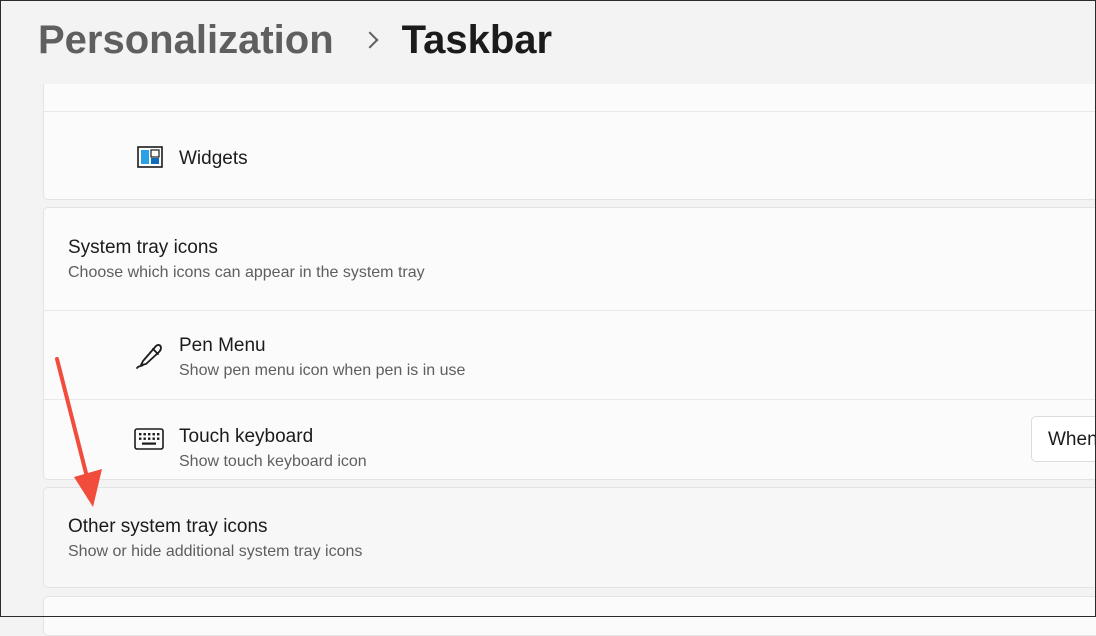  What do you see at coordinates (273, 461) in the screenshot?
I see `touch-keyboard-description: Show touch keyboard icon` at bounding box center [273, 461].